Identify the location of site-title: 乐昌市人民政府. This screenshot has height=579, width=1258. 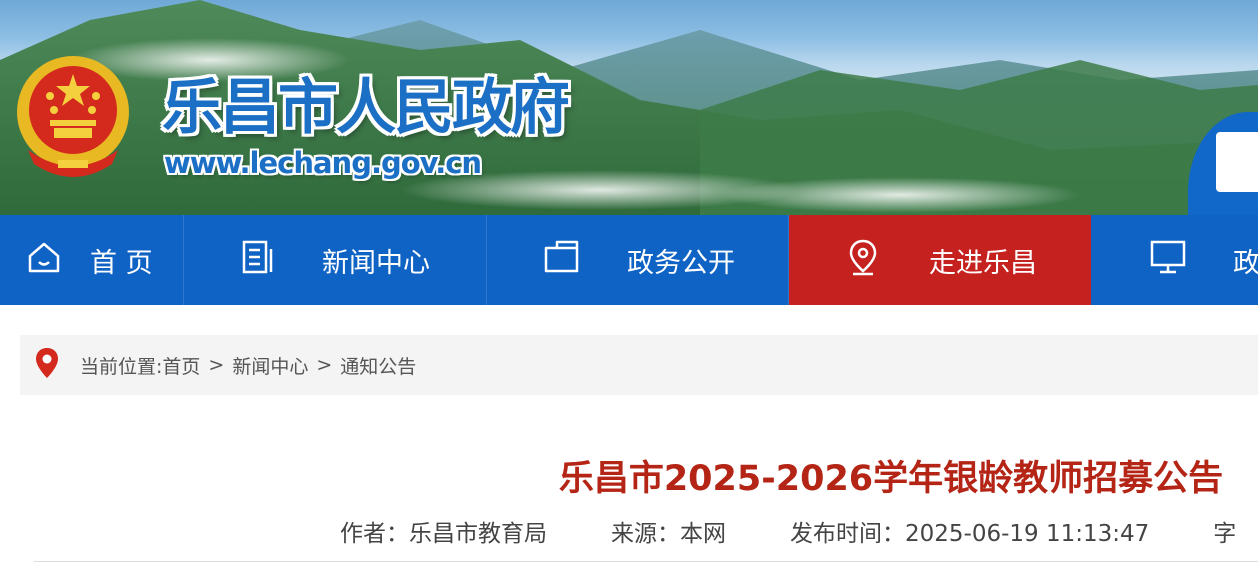
(366, 108).